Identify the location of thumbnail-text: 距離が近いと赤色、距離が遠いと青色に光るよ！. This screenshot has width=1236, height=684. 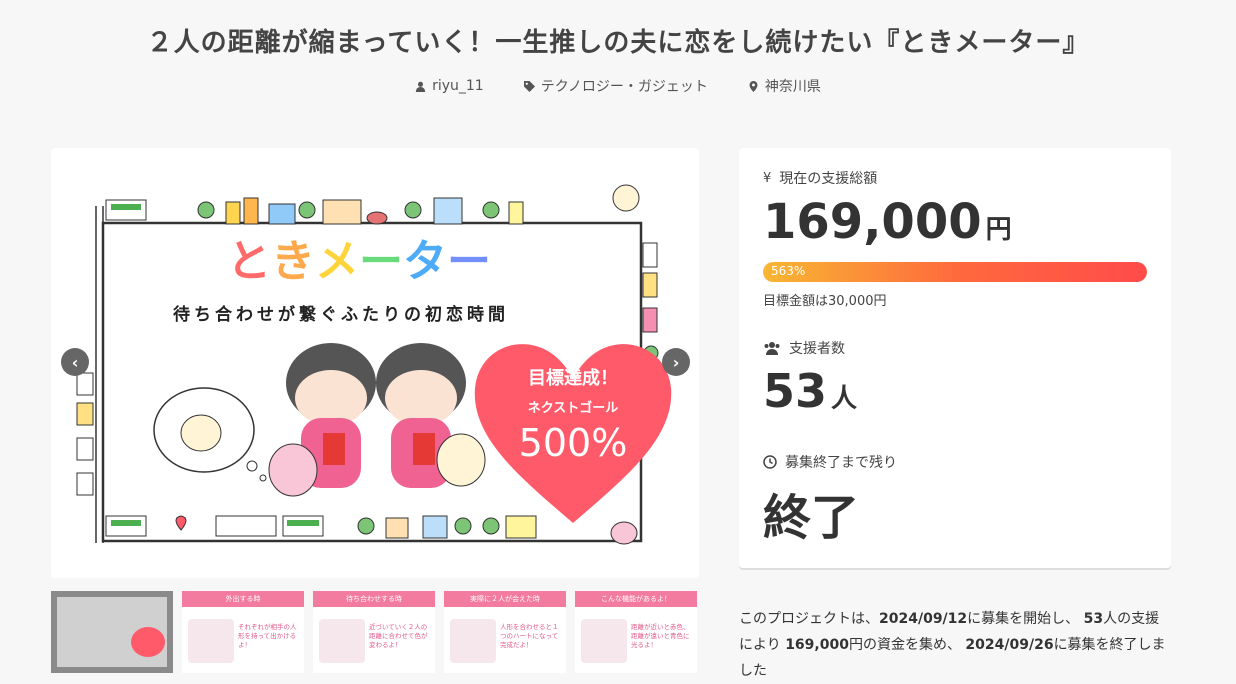
(660, 636).